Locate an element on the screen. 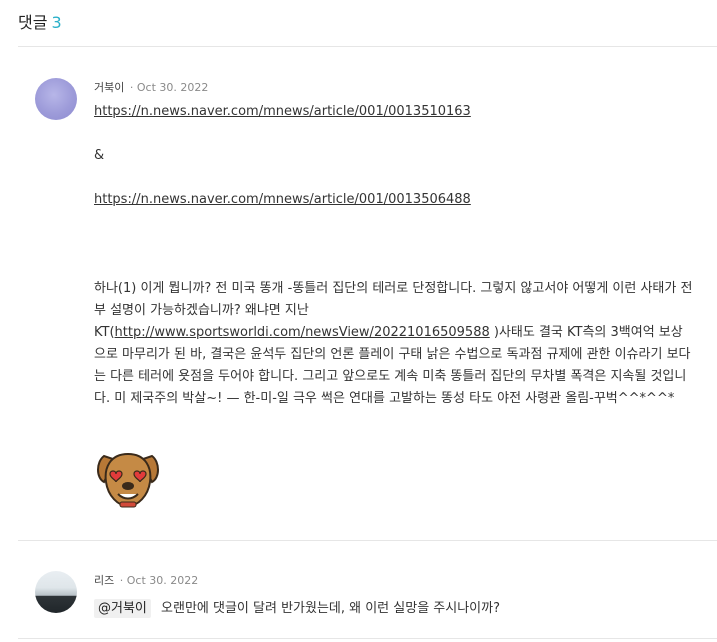 The width and height of the screenshot is (717, 642). comment-meta: 거북이 · Oct 30. 2022 is located at coordinates (151, 87).